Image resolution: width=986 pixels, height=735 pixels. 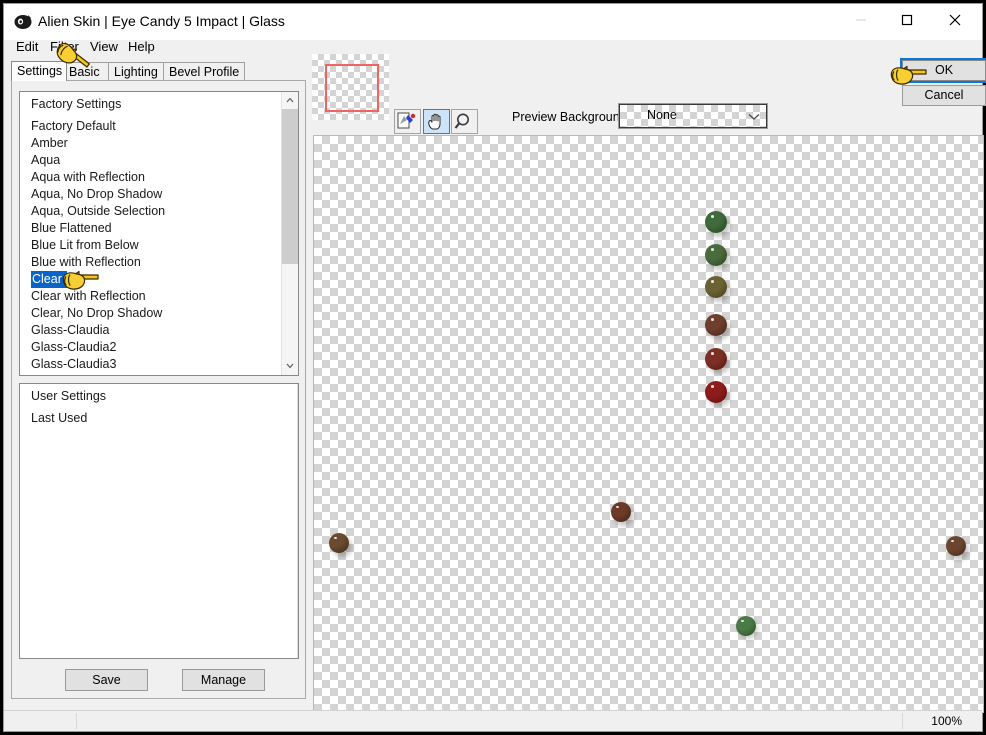 I want to click on hand-tool-button, so click(x=436, y=121).